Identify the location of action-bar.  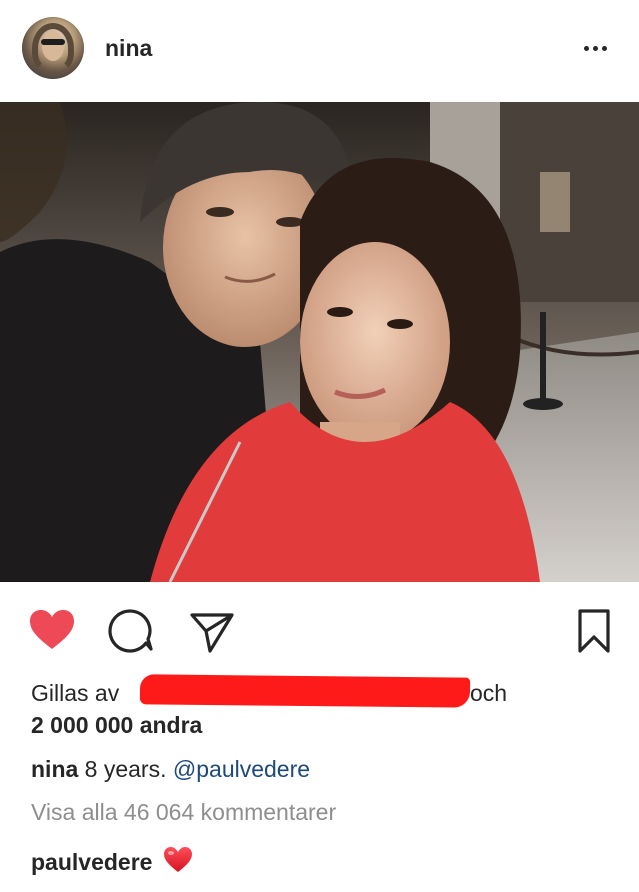
(319, 630).